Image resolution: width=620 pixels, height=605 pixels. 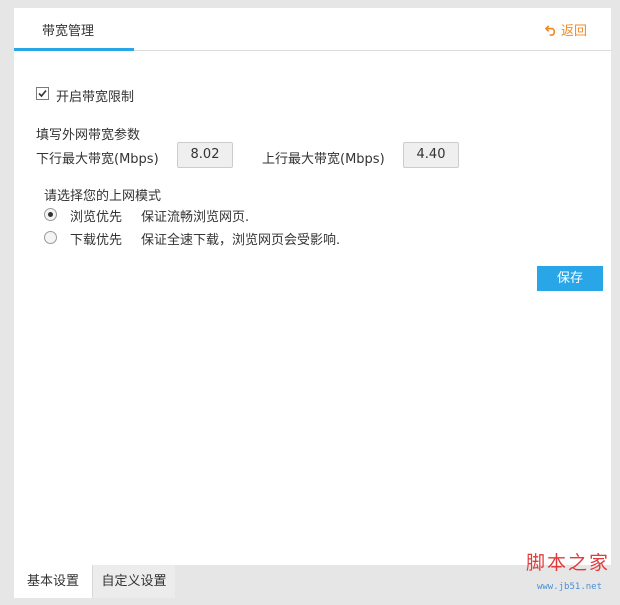 I want to click on upload-value-field: 4.40, so click(x=431, y=155).